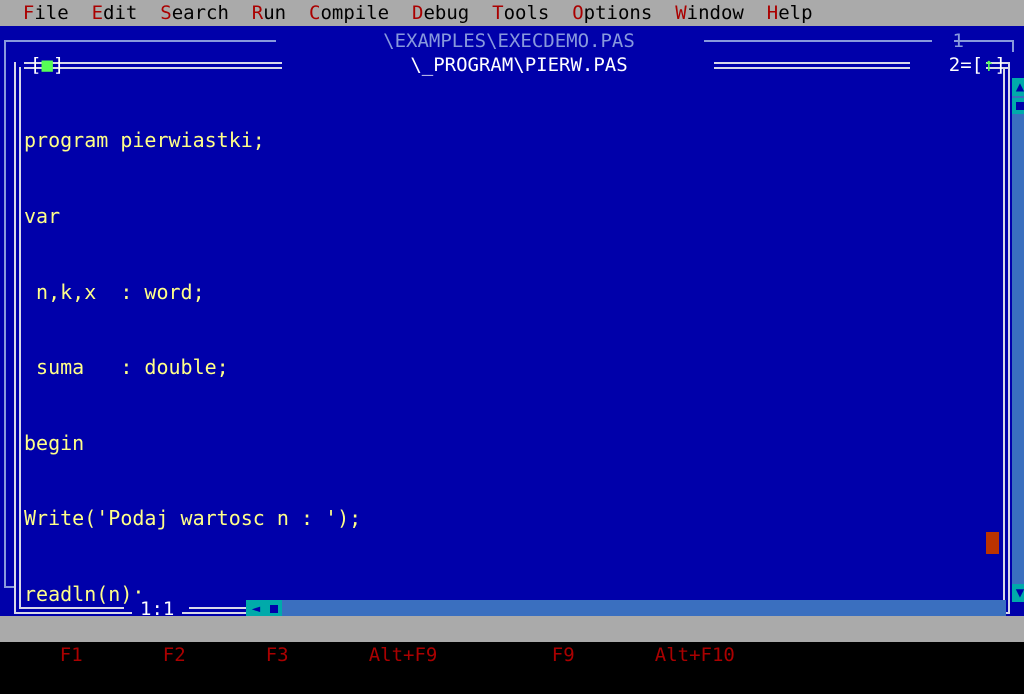 Image resolution: width=1024 pixels, height=694 pixels. What do you see at coordinates (144, 140) in the screenshot?
I see `code-line: program pierwiastki;` at bounding box center [144, 140].